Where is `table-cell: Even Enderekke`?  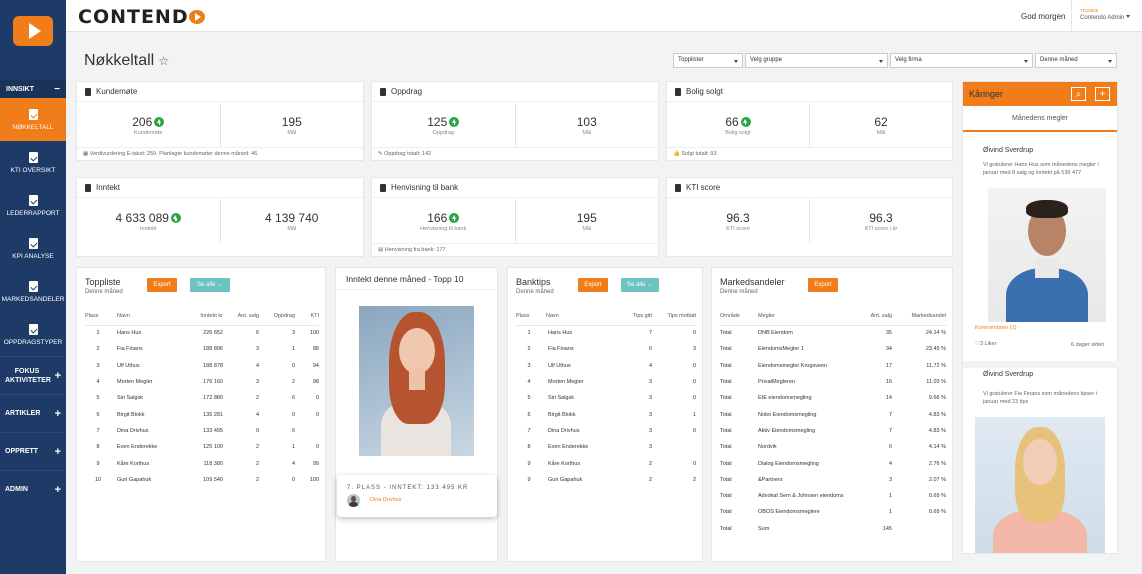 table-cell: Even Enderekke is located at coordinates (137, 447).